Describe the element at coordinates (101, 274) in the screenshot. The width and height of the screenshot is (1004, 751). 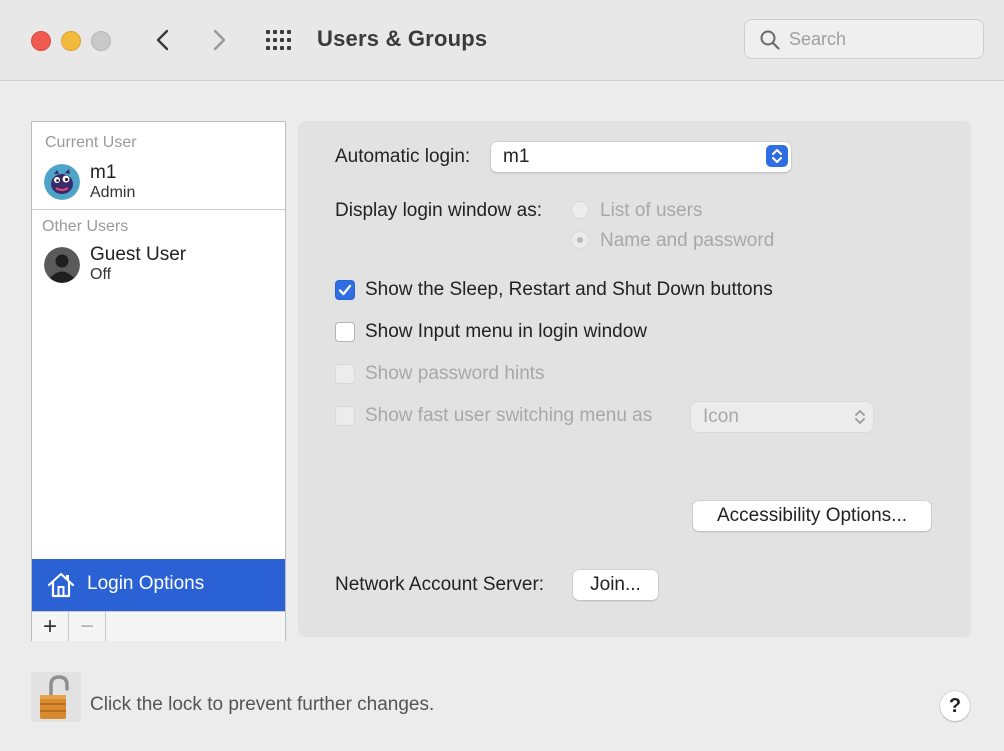
I see `guest-user-status: Off` at that location.